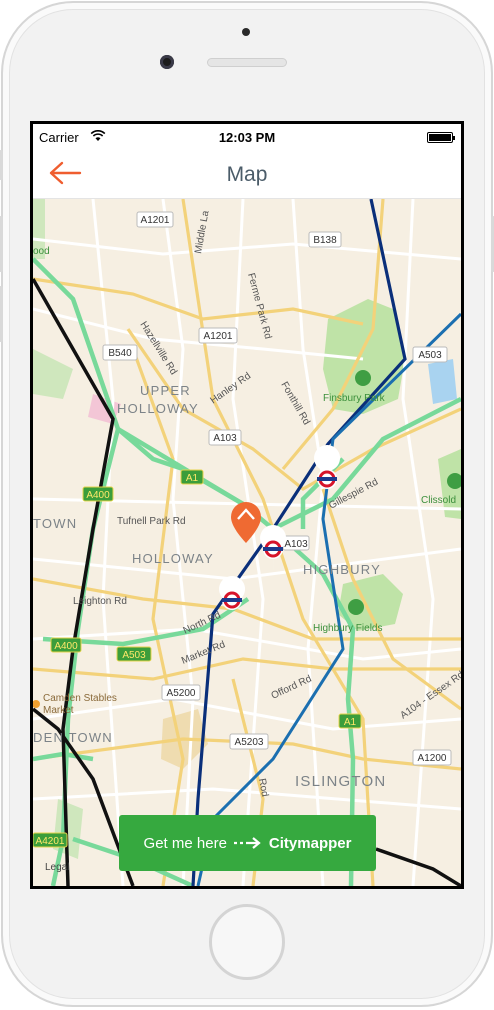 This screenshot has width=494, height=1010. I want to click on proximity-sensor, so click(246, 32).